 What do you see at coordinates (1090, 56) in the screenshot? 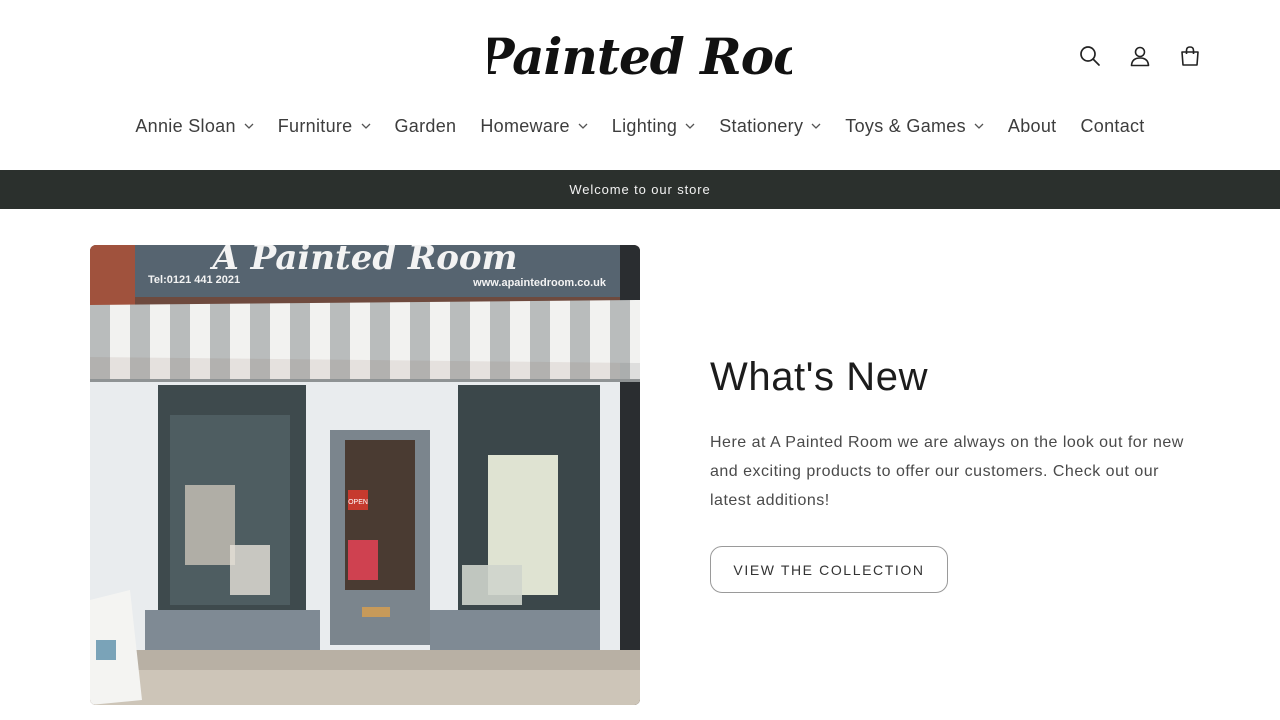
I see `search-icon` at bounding box center [1090, 56].